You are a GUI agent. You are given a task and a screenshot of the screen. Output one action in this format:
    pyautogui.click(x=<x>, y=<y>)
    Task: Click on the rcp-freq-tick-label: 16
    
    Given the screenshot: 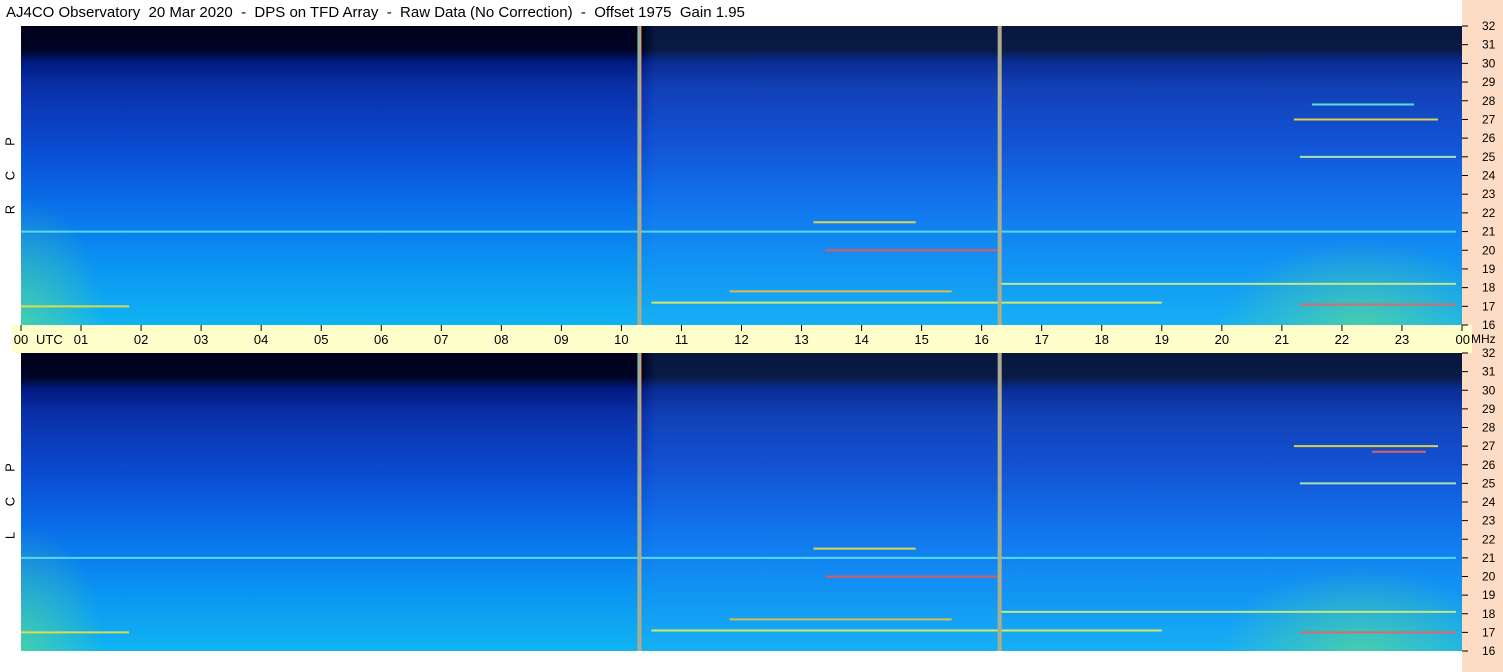 What is the action you would take?
    pyautogui.click(x=1489, y=325)
    